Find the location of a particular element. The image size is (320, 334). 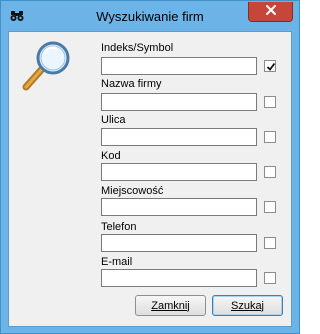

ulica-input is located at coordinates (179, 137).